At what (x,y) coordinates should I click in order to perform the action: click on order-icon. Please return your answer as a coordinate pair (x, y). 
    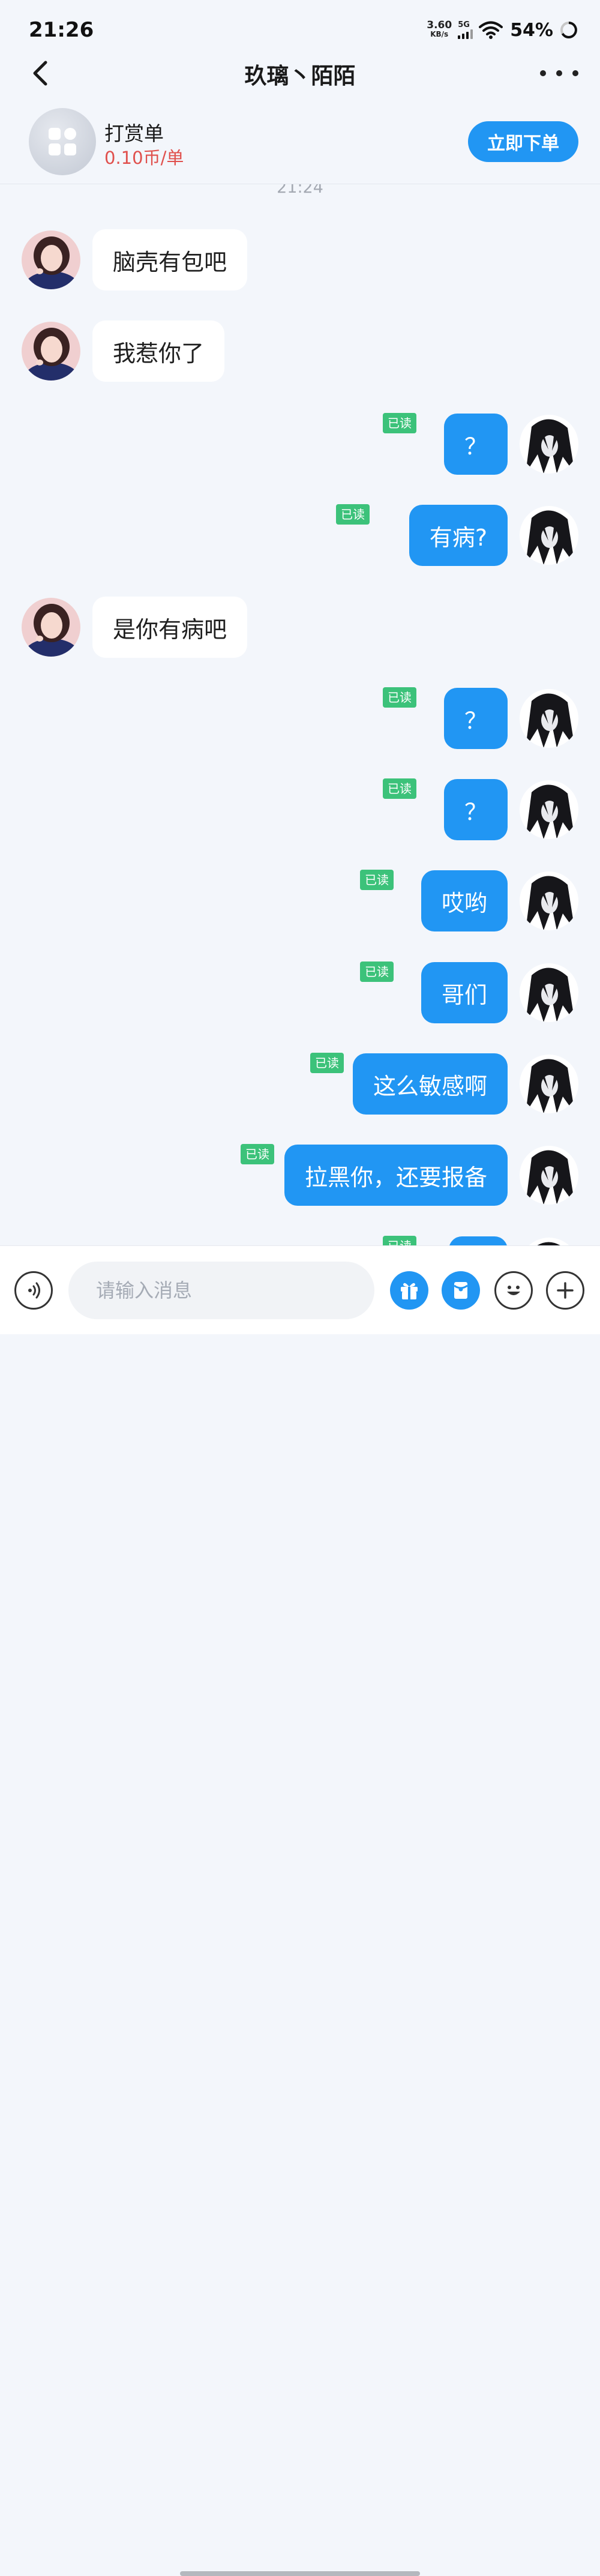
    Looking at the image, I should click on (62, 141).